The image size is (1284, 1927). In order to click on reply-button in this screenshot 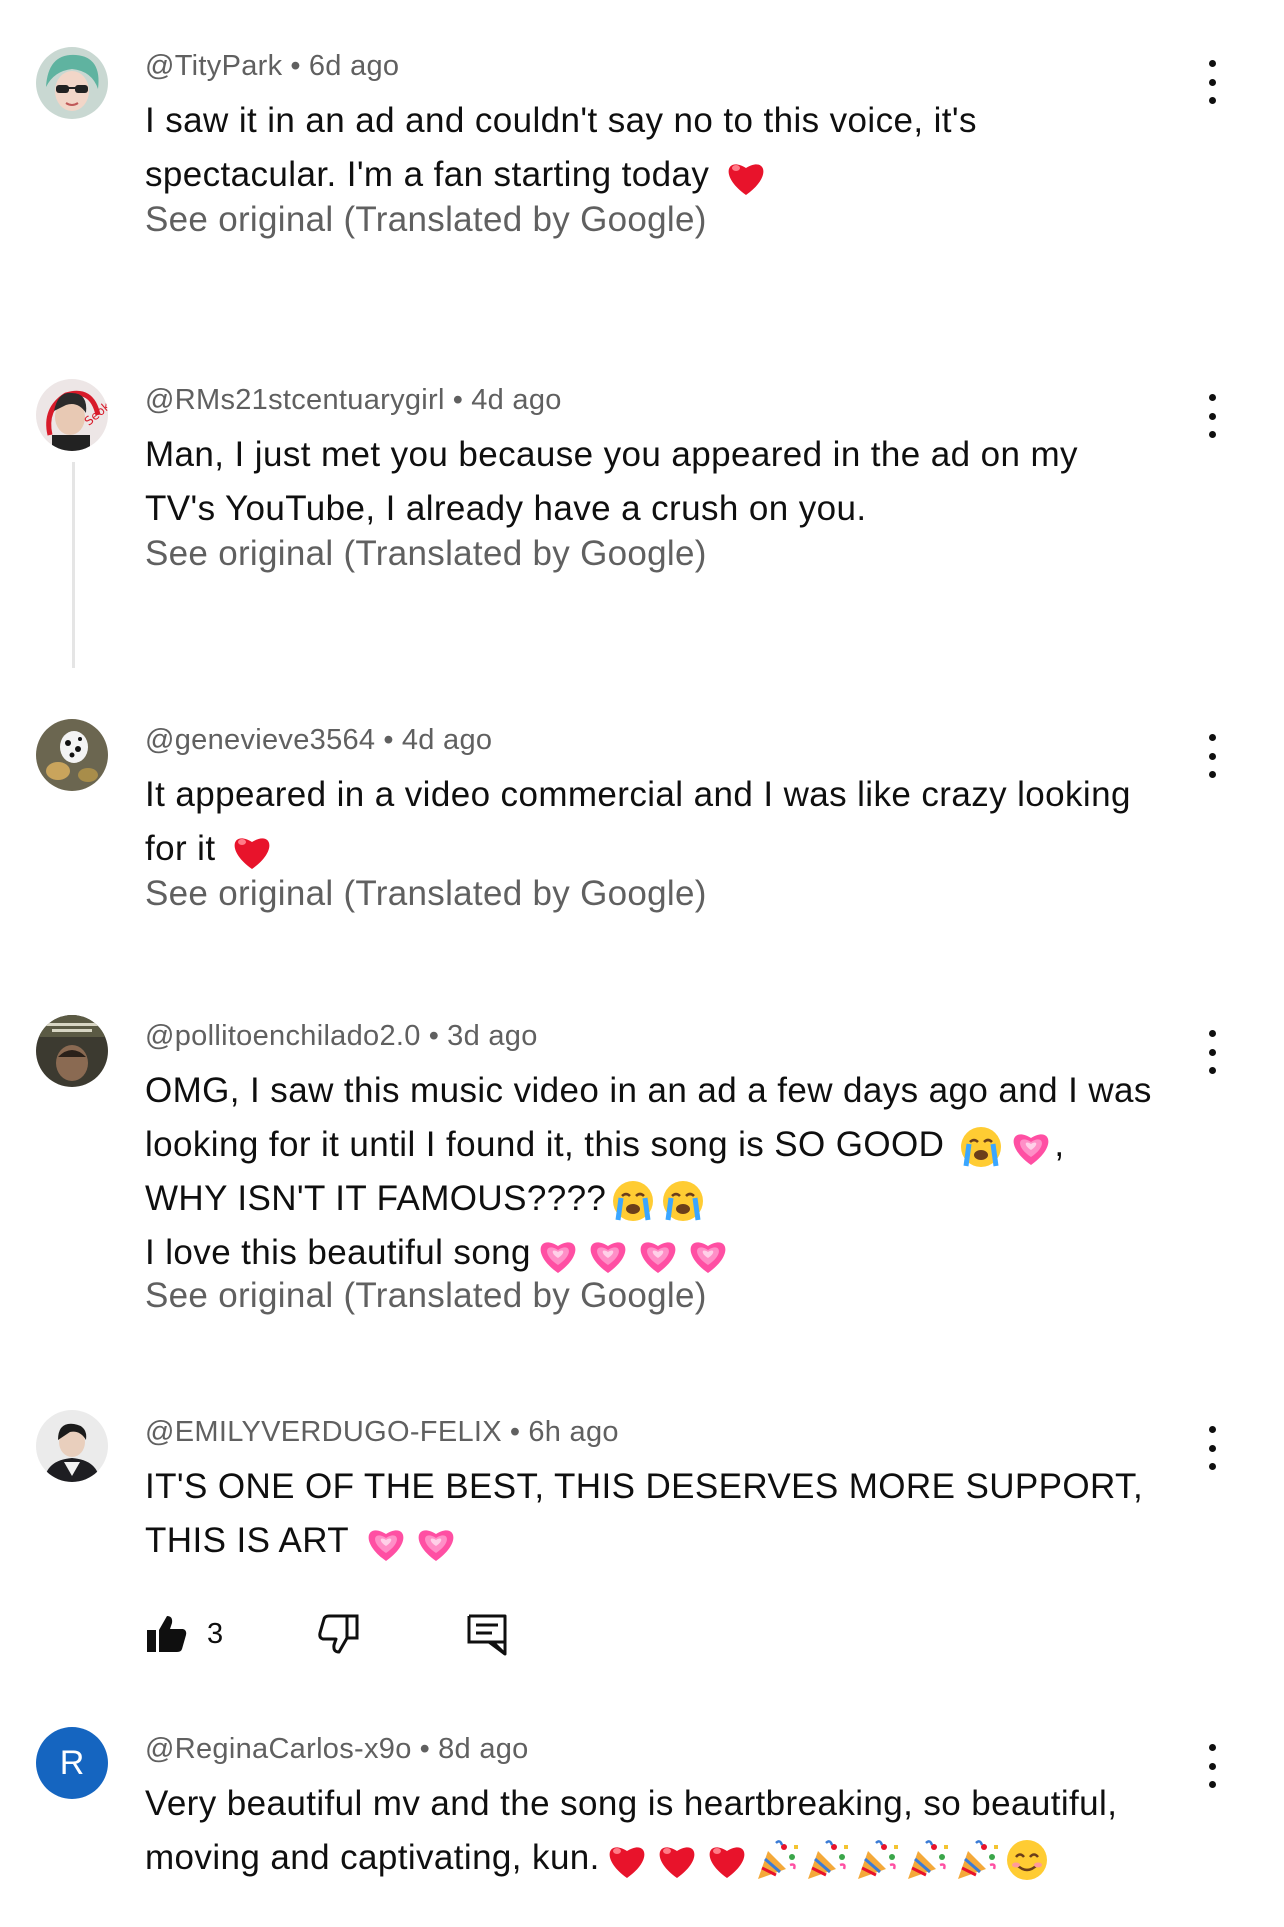, I will do `click(487, 1634)`.